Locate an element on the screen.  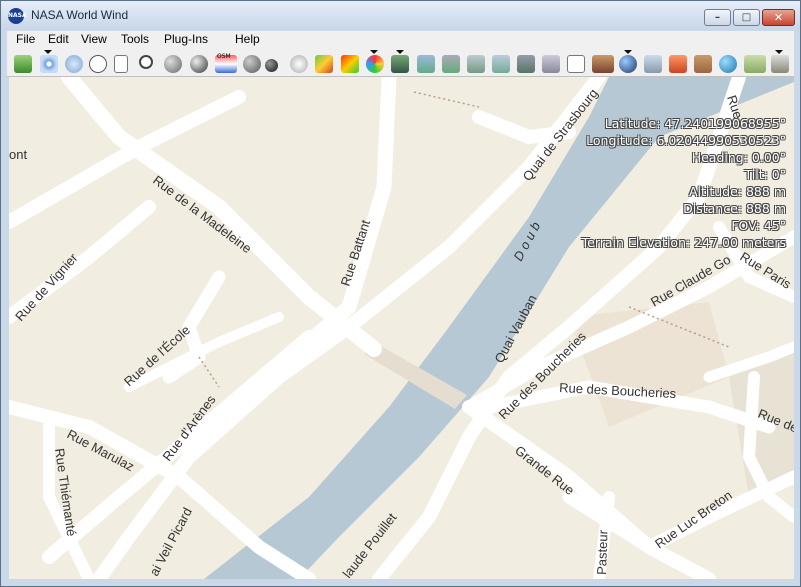
crosshair-icon is located at coordinates (49, 64).